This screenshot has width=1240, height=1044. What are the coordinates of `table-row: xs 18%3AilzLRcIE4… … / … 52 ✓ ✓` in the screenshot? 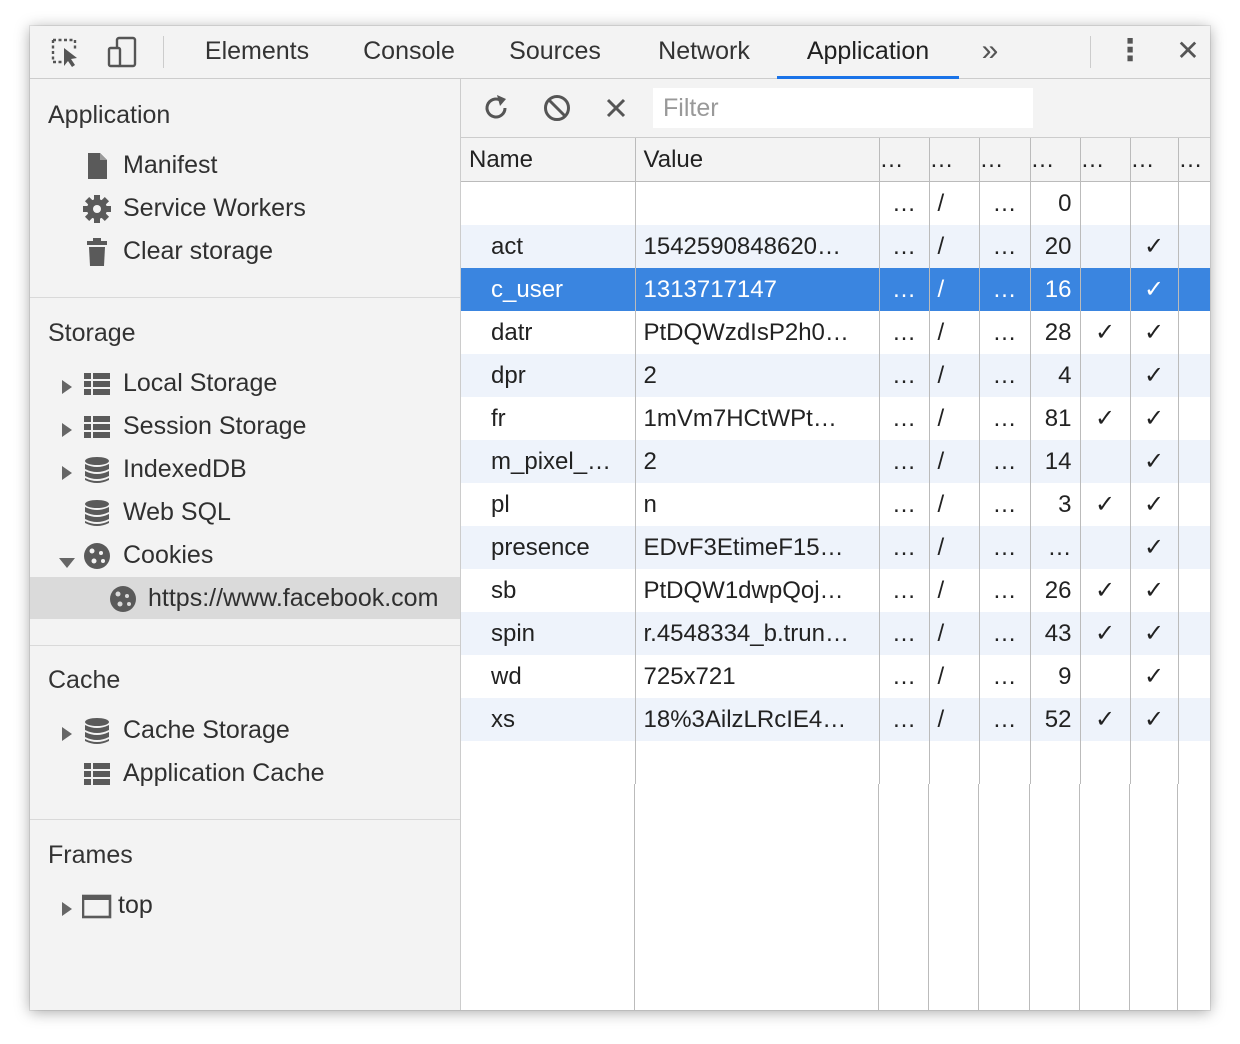 It's located at (835, 719).